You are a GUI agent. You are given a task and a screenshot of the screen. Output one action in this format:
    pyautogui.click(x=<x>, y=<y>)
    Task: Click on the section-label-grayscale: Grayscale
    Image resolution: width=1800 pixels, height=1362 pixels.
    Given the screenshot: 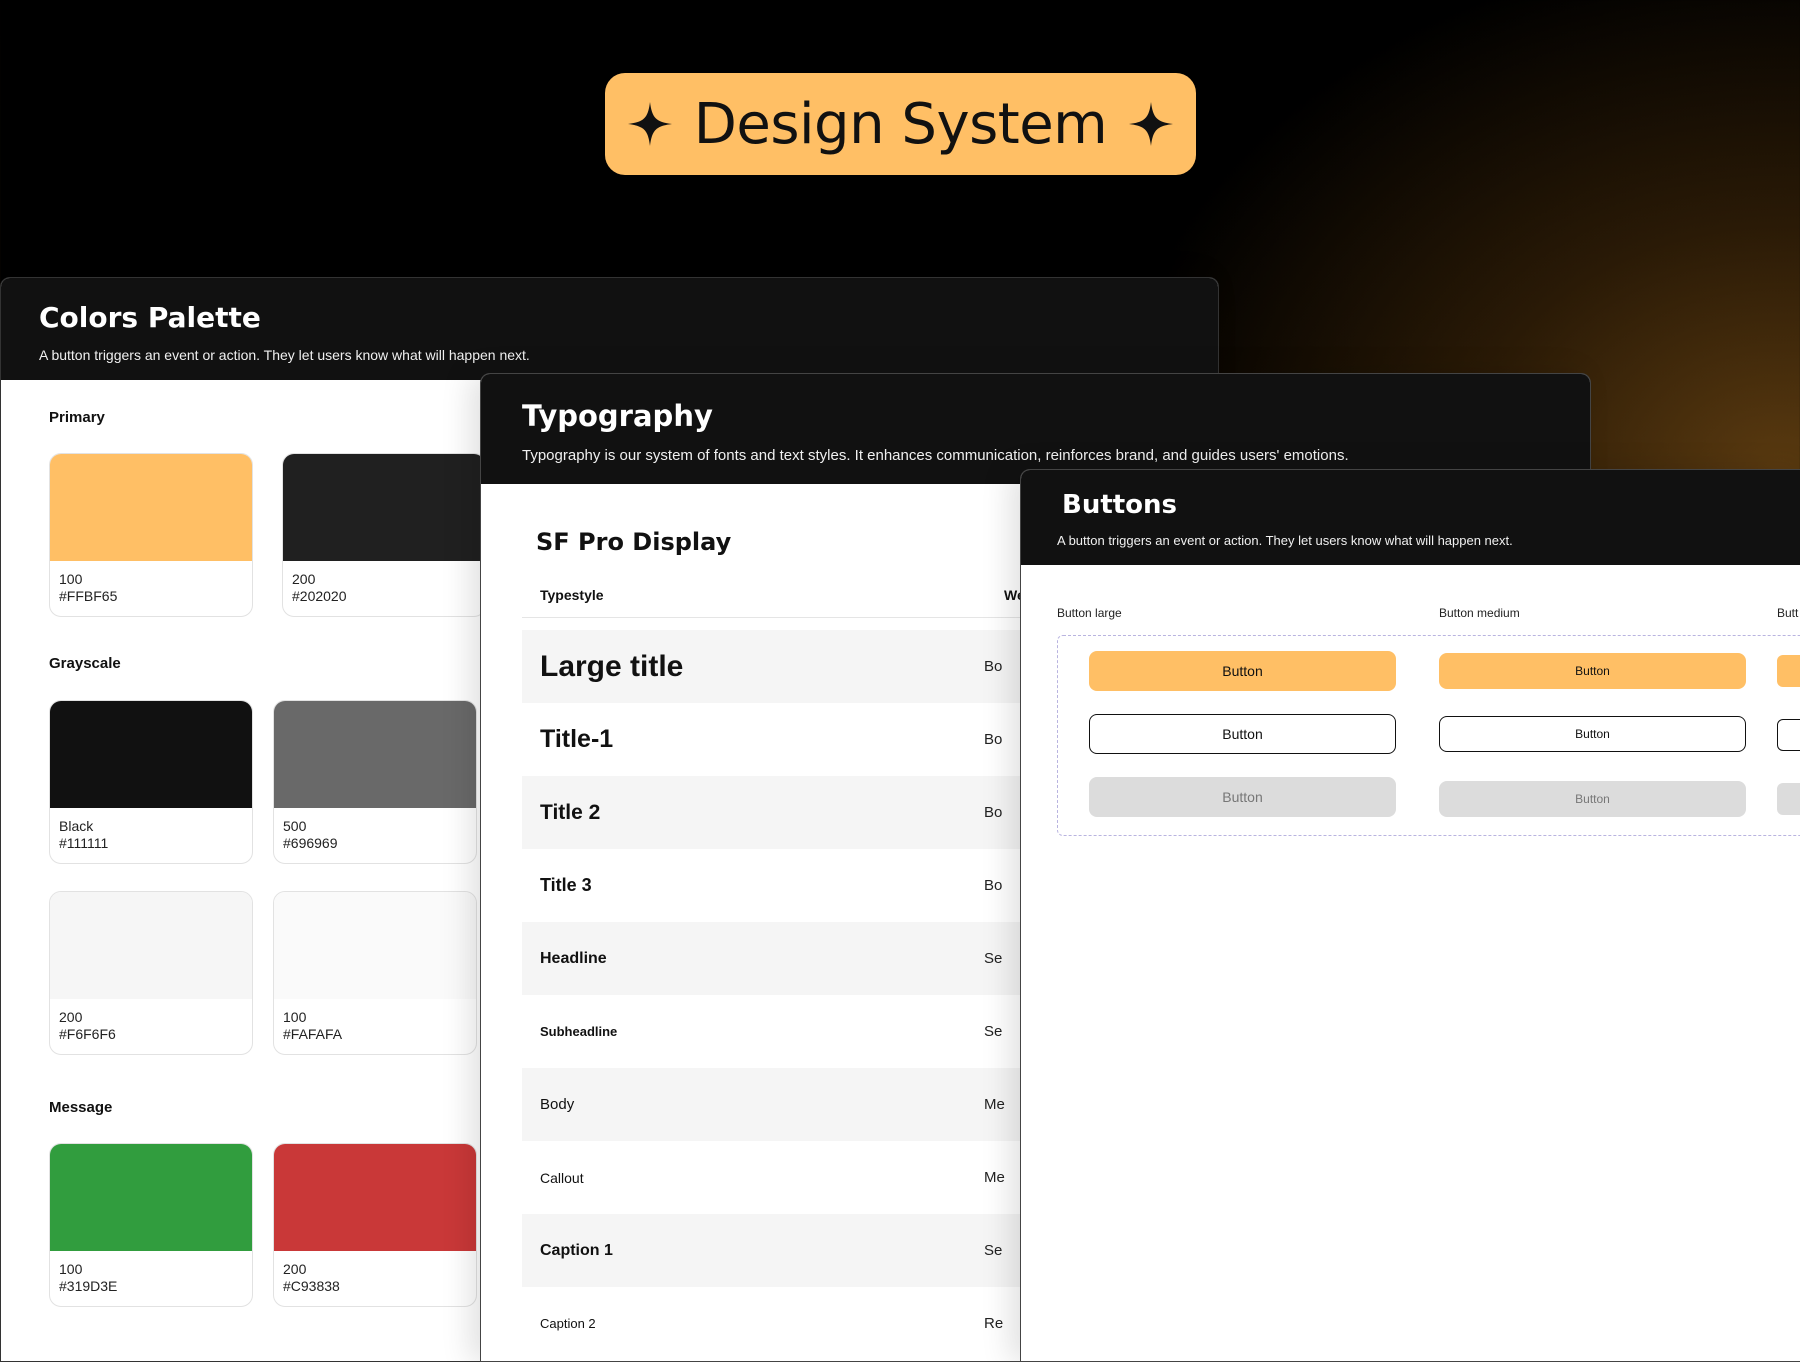 What is the action you would take?
    pyautogui.click(x=85, y=663)
    